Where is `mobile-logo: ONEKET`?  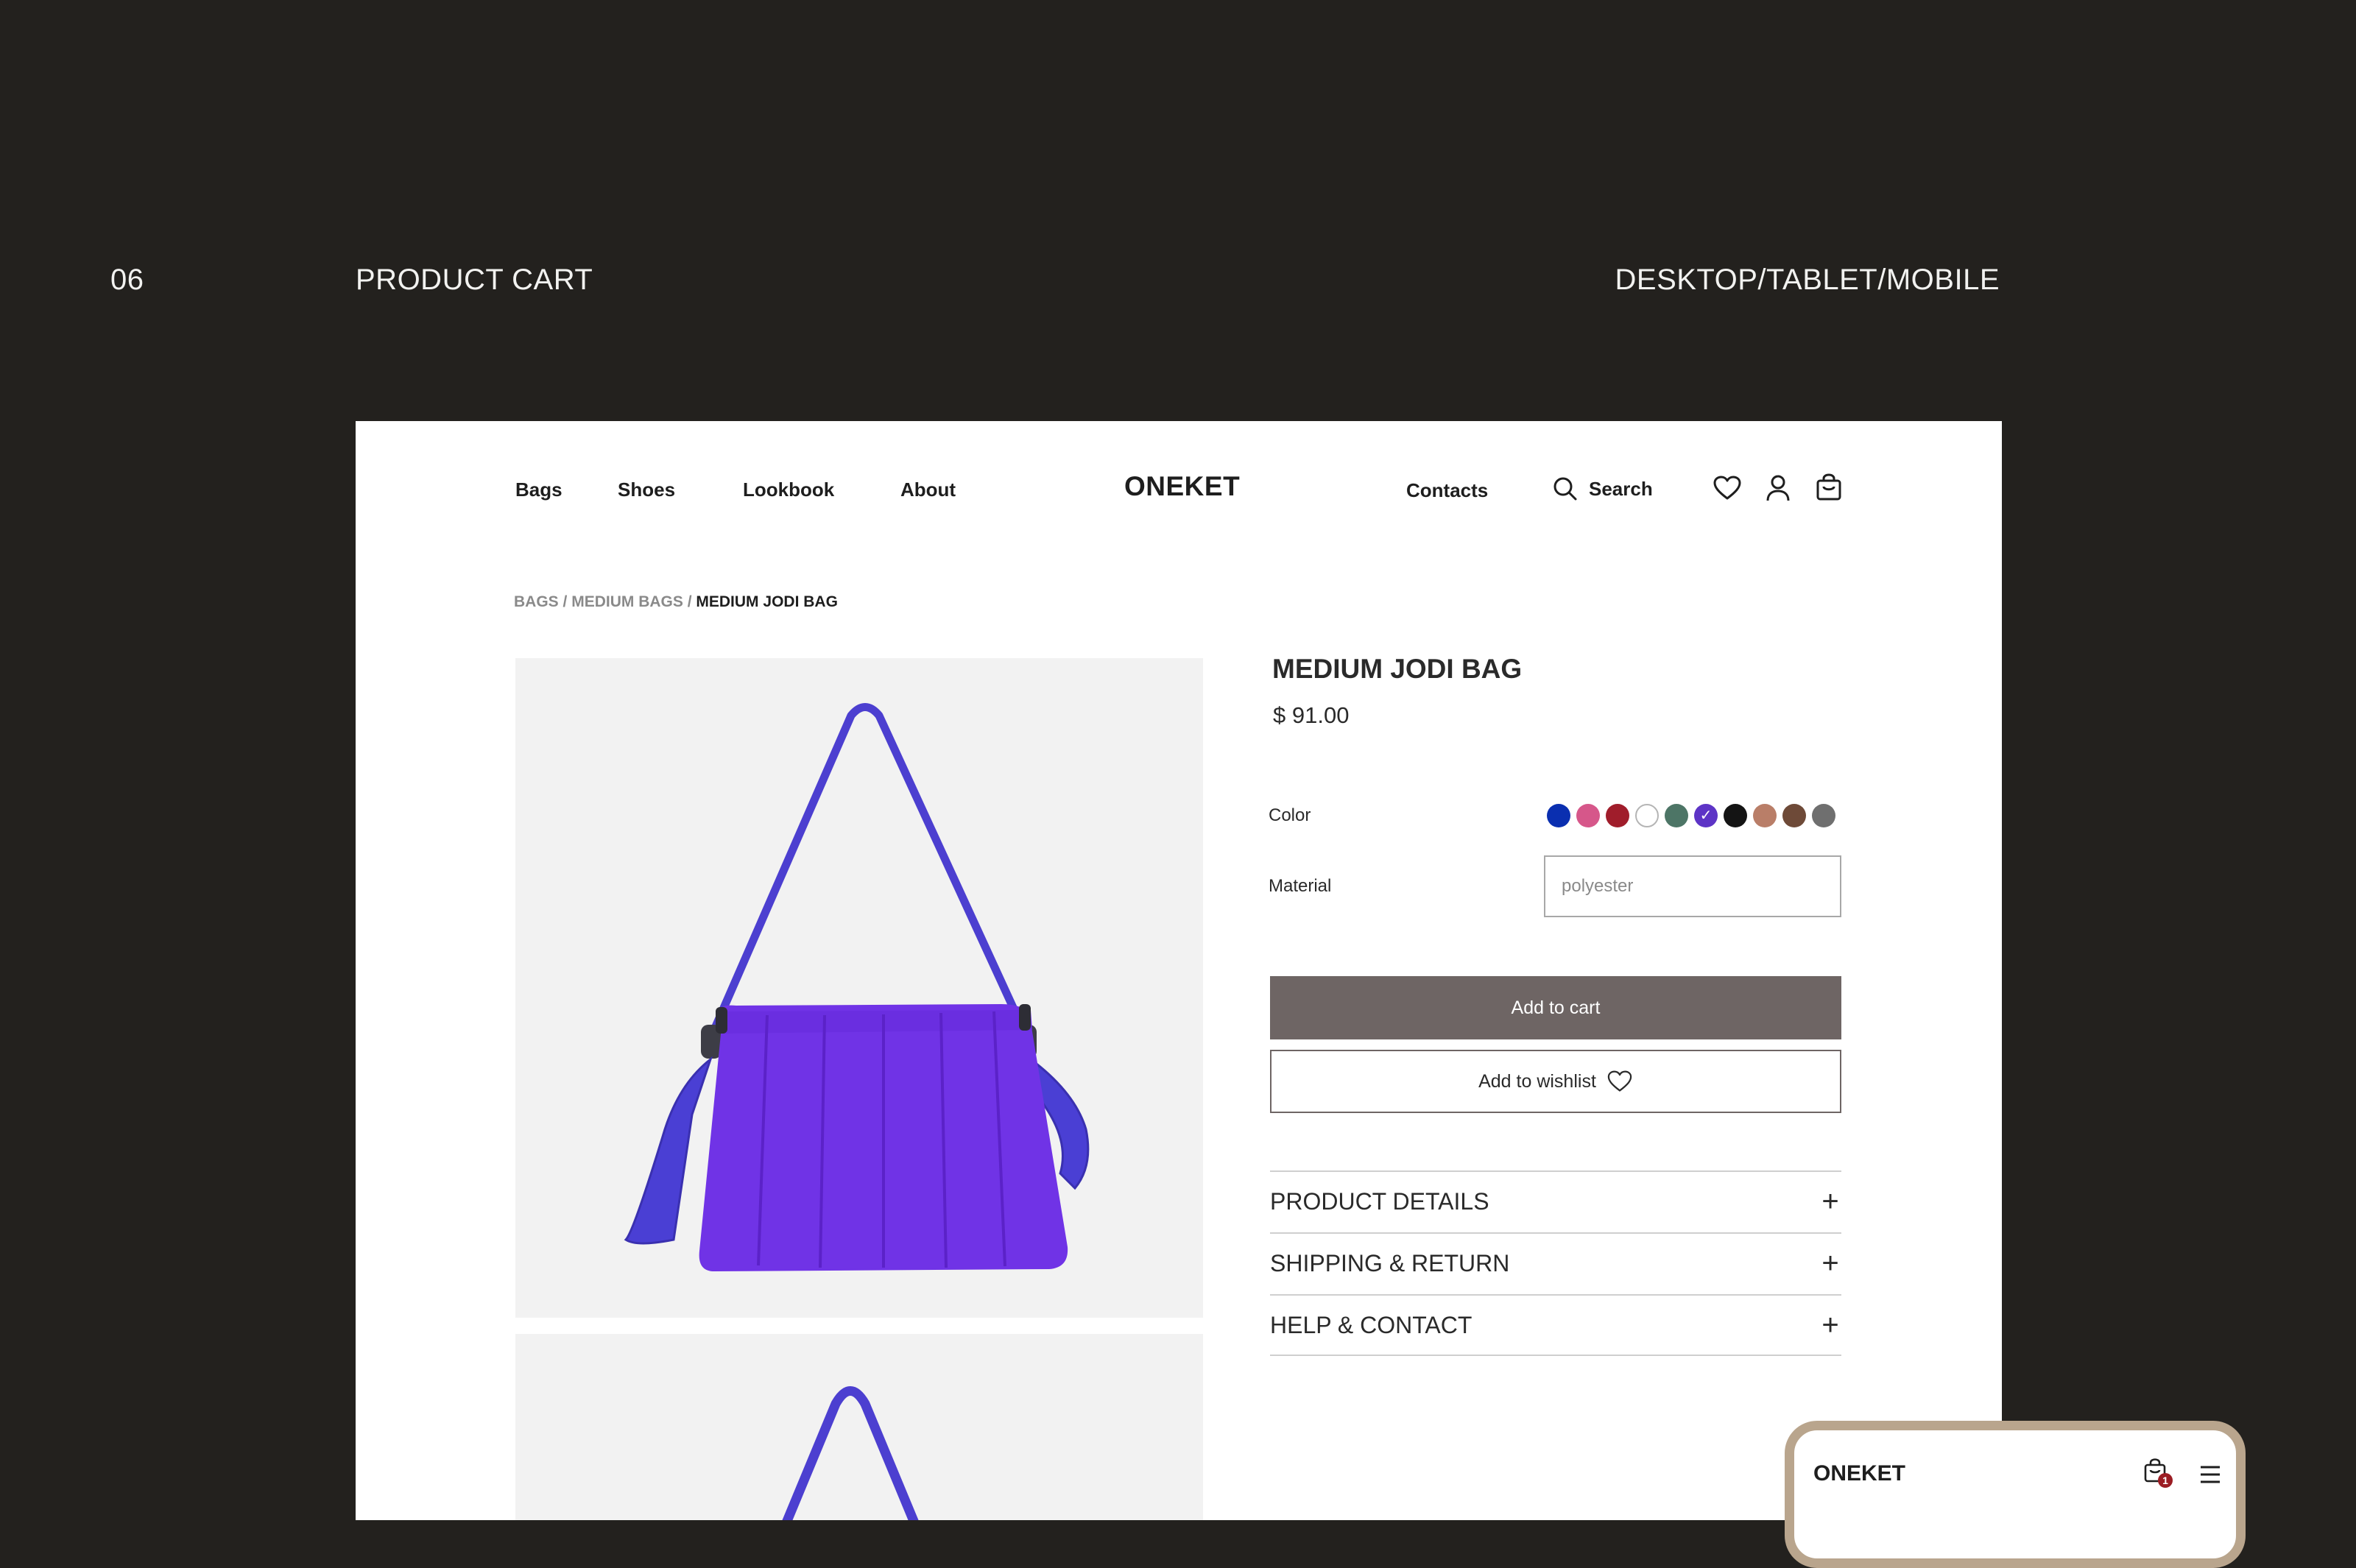
mobile-logo: ONEKET is located at coordinates (1859, 1473).